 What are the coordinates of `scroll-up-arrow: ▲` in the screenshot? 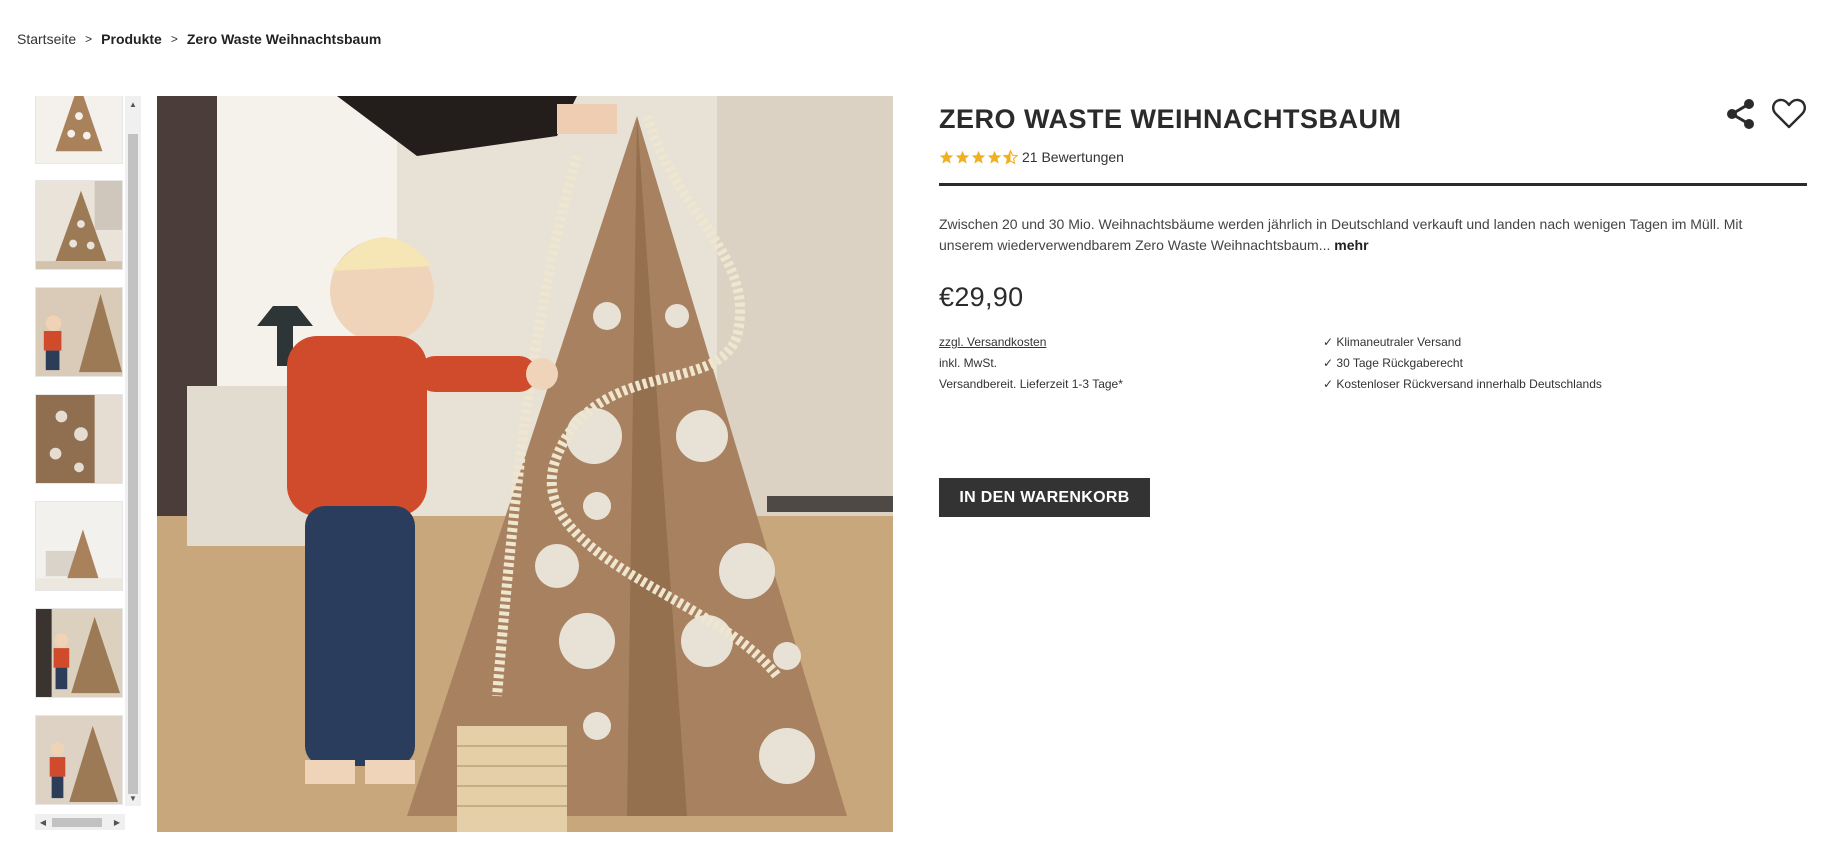 It's located at (133, 104).